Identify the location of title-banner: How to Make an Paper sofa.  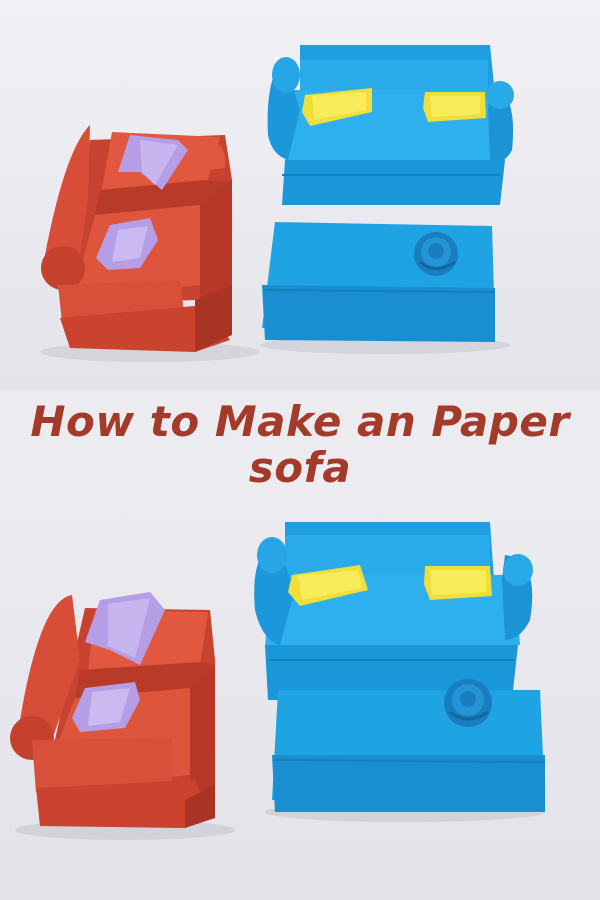
(300, 445).